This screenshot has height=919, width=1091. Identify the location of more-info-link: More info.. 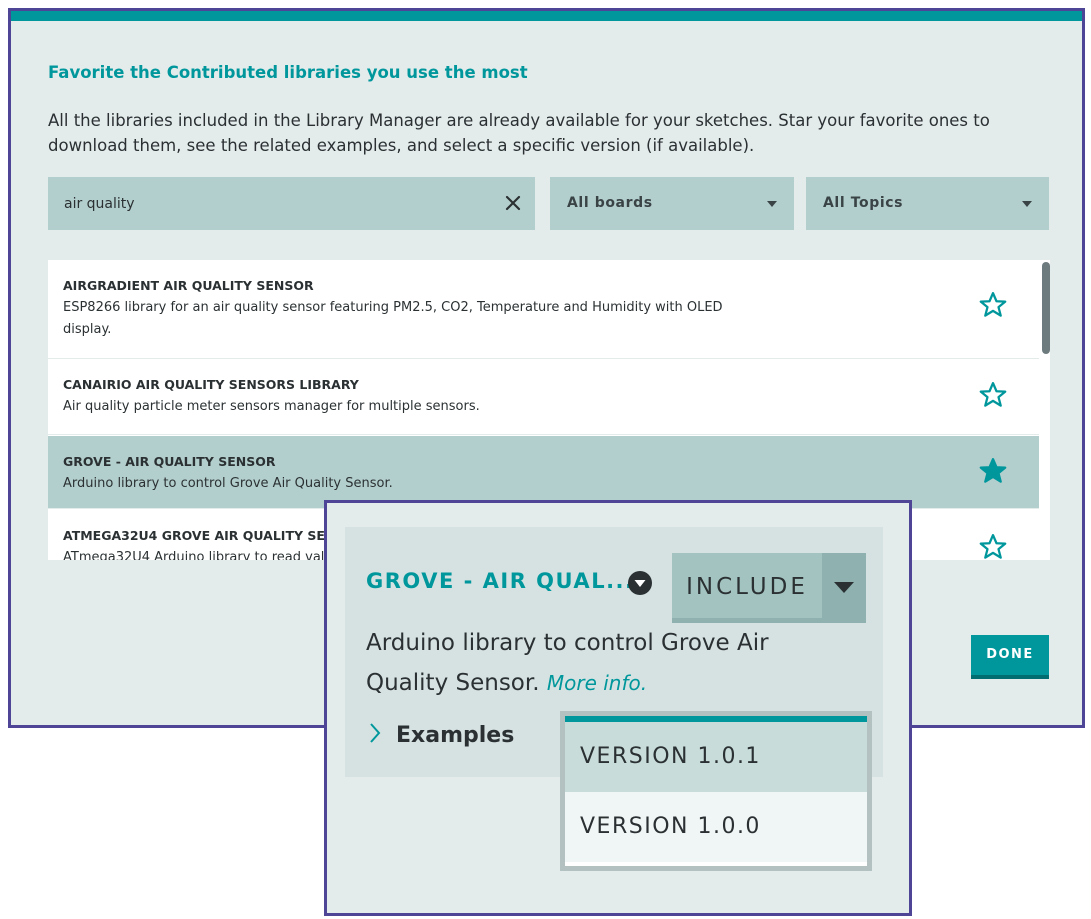
(597, 683).